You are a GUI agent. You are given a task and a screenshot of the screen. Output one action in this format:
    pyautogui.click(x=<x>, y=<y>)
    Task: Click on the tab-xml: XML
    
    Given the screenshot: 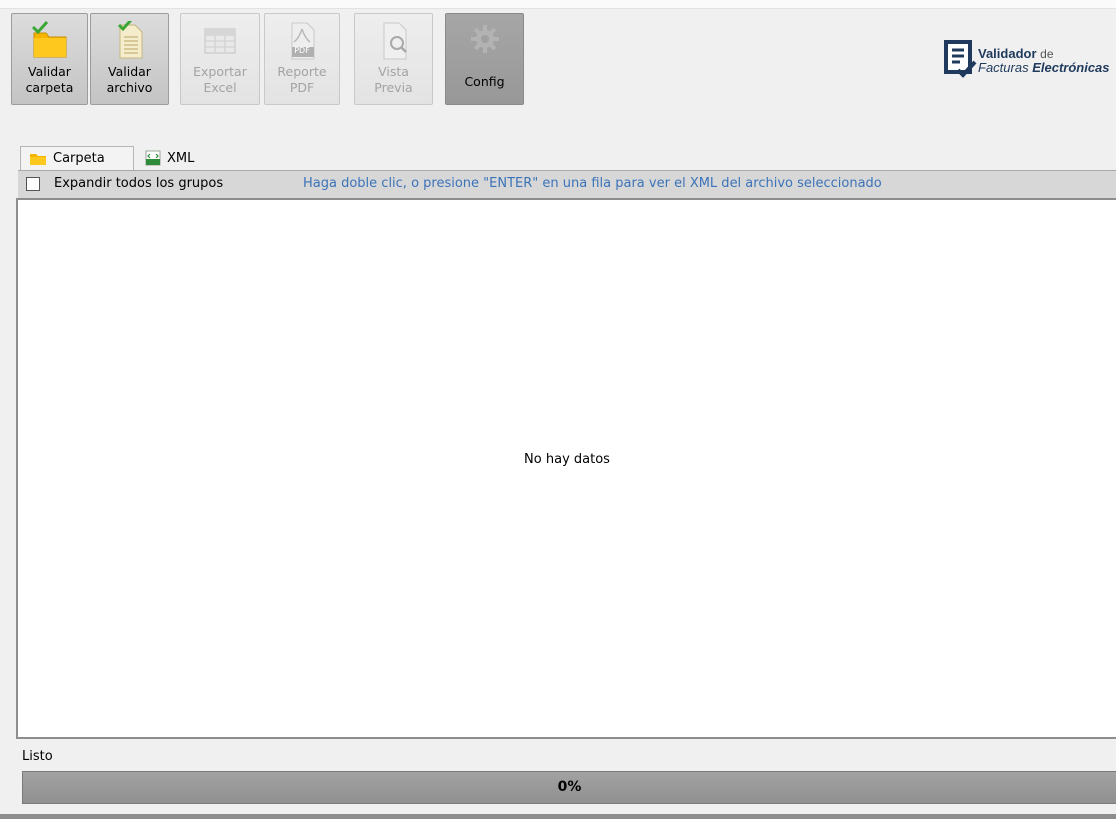 What is the action you would take?
    pyautogui.click(x=182, y=158)
    